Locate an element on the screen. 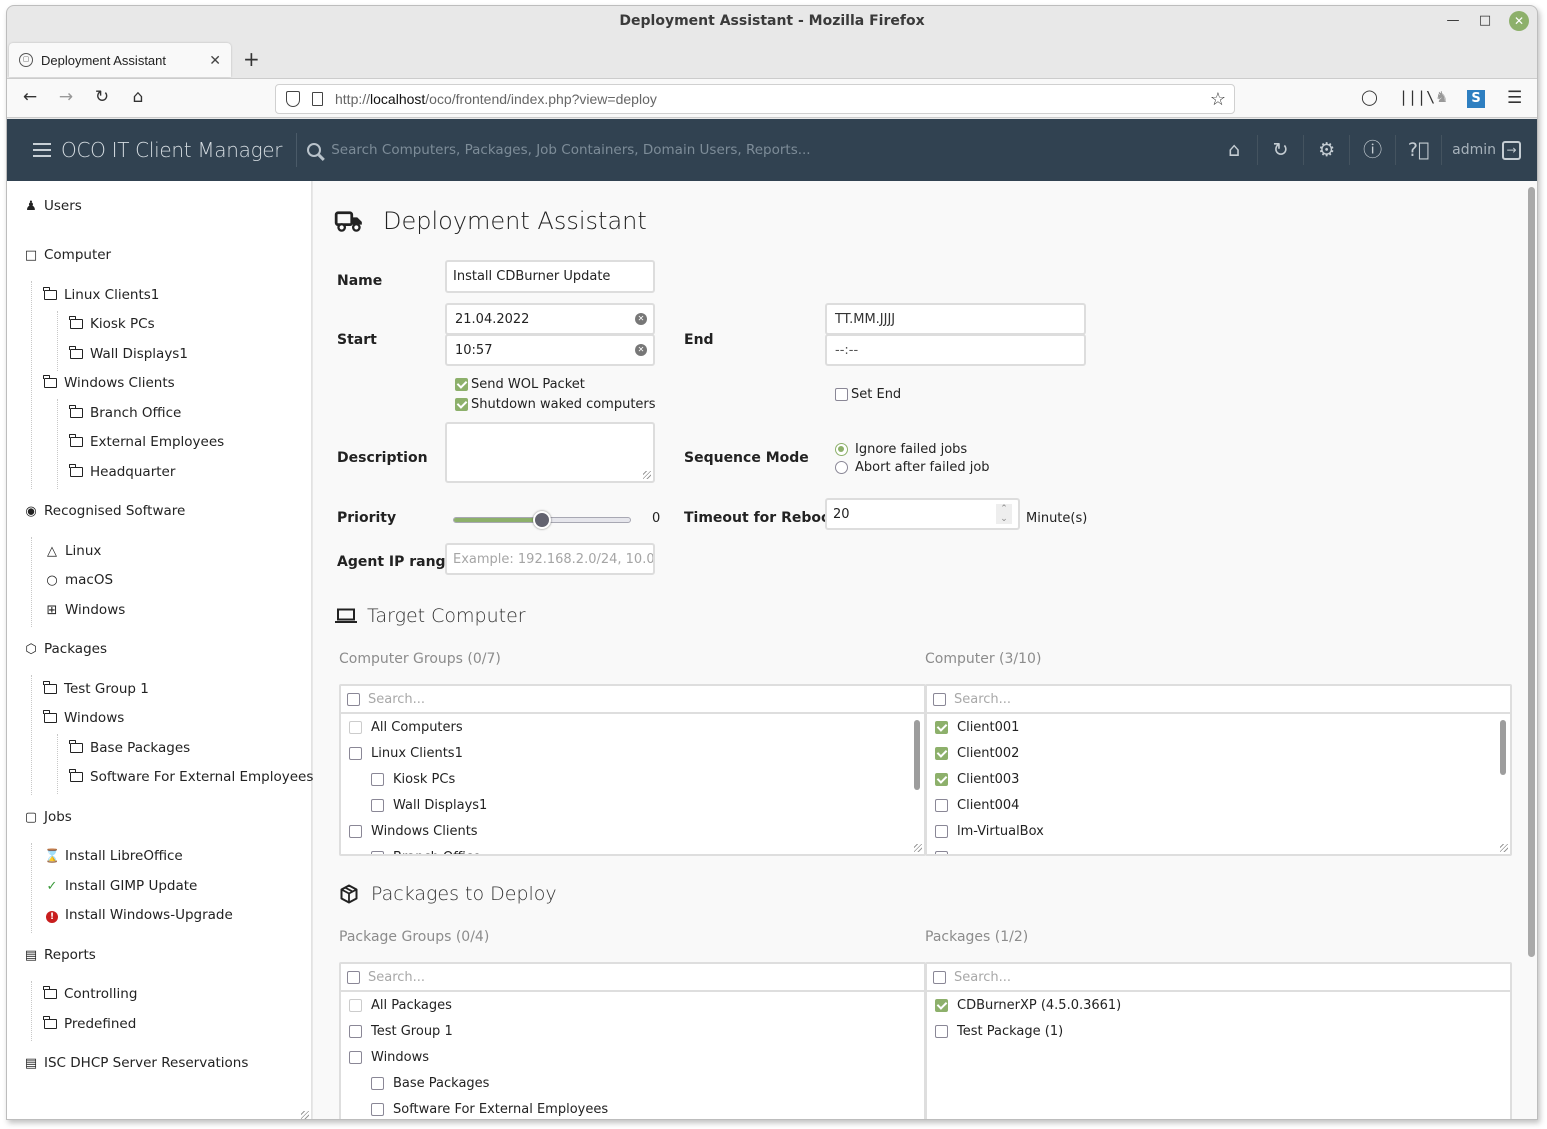  tracking-shield-icon is located at coordinates (293, 99).